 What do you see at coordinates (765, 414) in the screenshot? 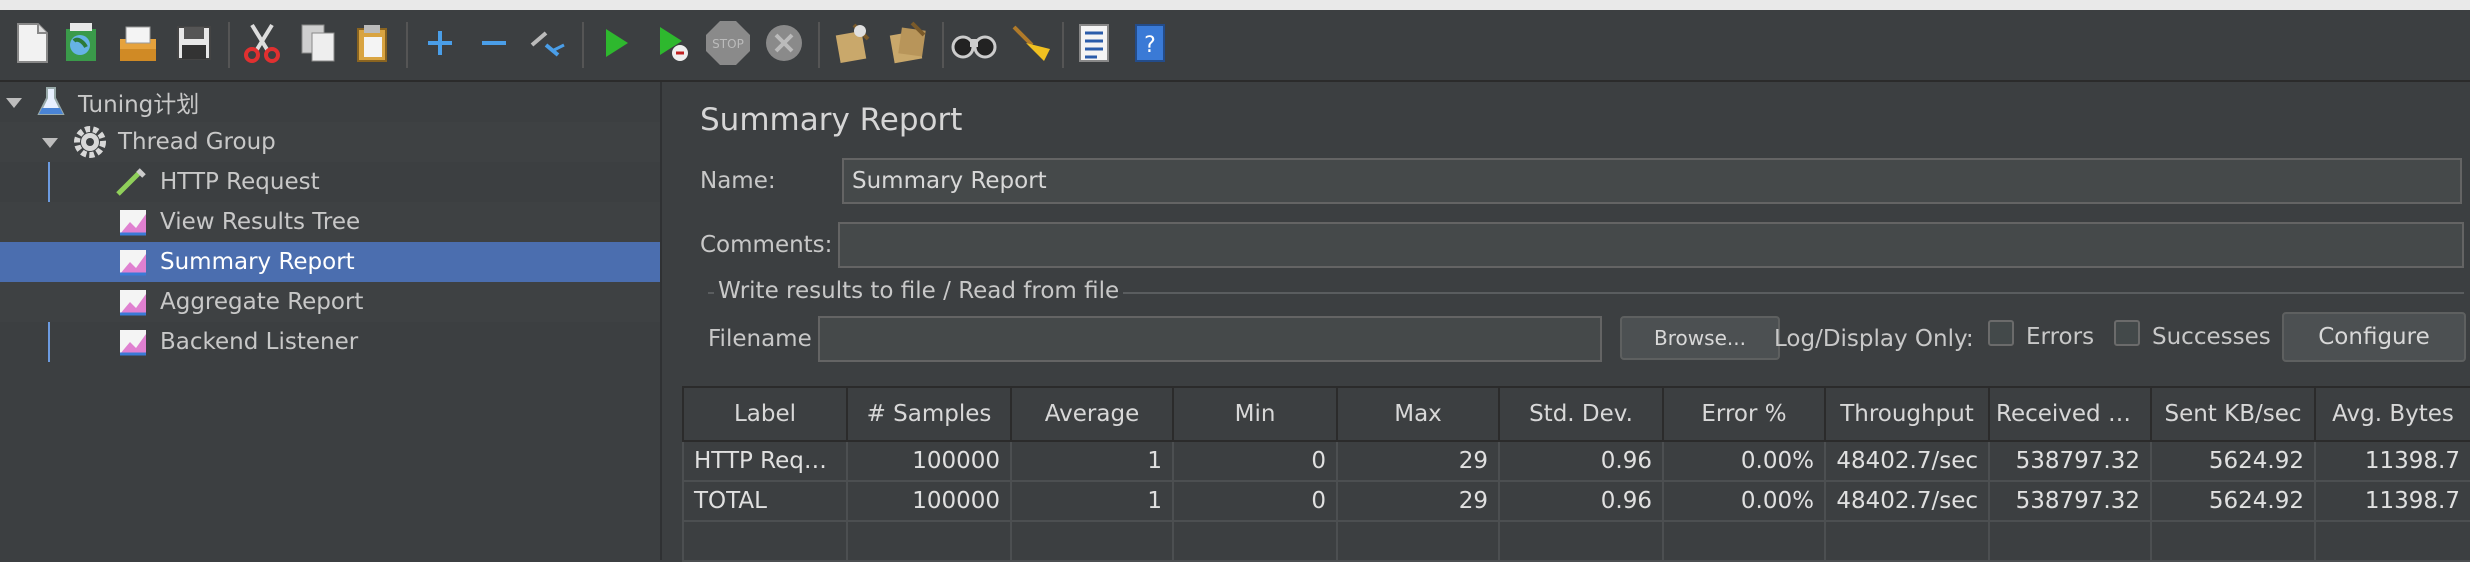
I see `column-header: Label` at bounding box center [765, 414].